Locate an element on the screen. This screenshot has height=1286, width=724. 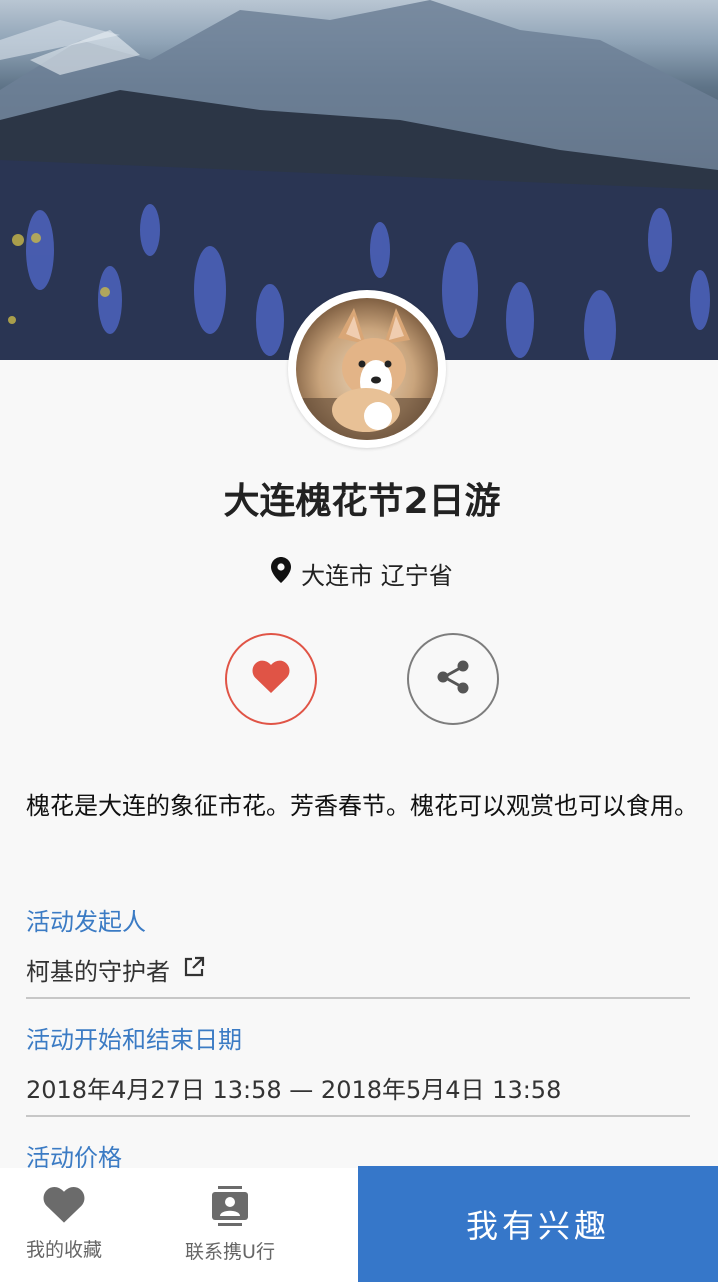
corgi-photo is located at coordinates (367, 369).